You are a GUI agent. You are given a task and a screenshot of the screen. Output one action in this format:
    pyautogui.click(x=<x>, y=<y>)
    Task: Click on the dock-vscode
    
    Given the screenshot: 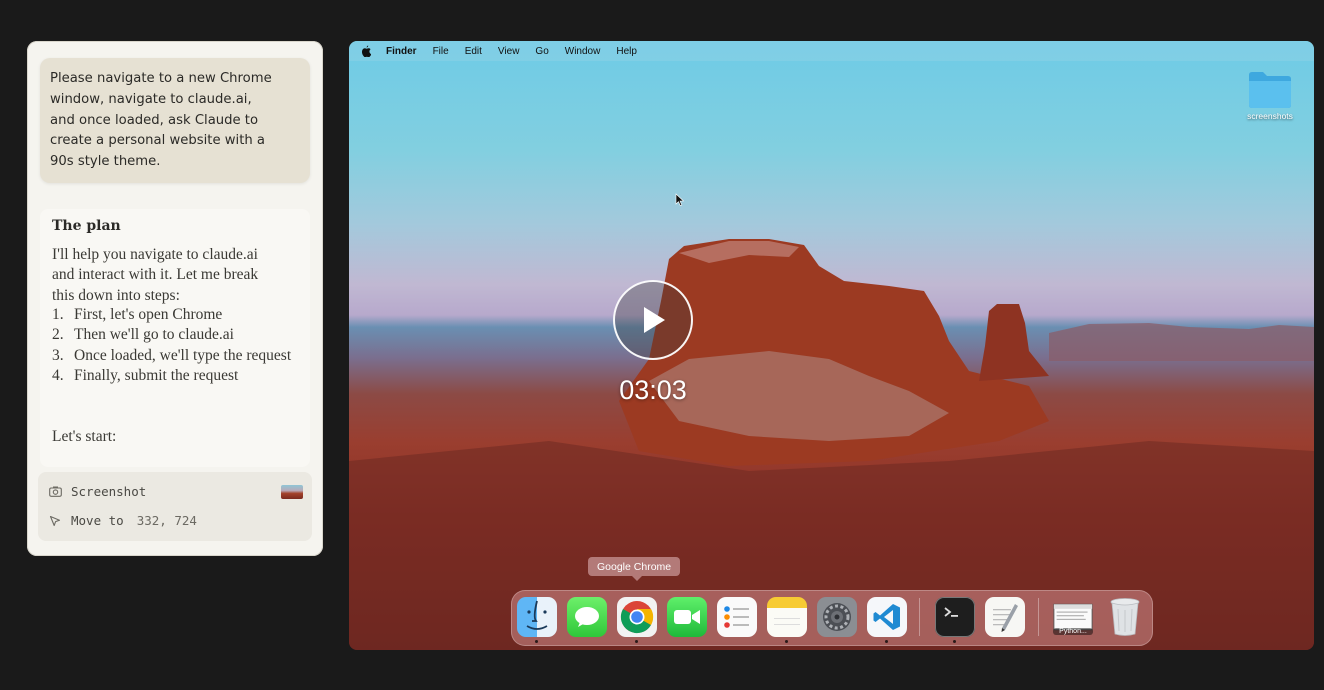 What is the action you would take?
    pyautogui.click(x=887, y=620)
    